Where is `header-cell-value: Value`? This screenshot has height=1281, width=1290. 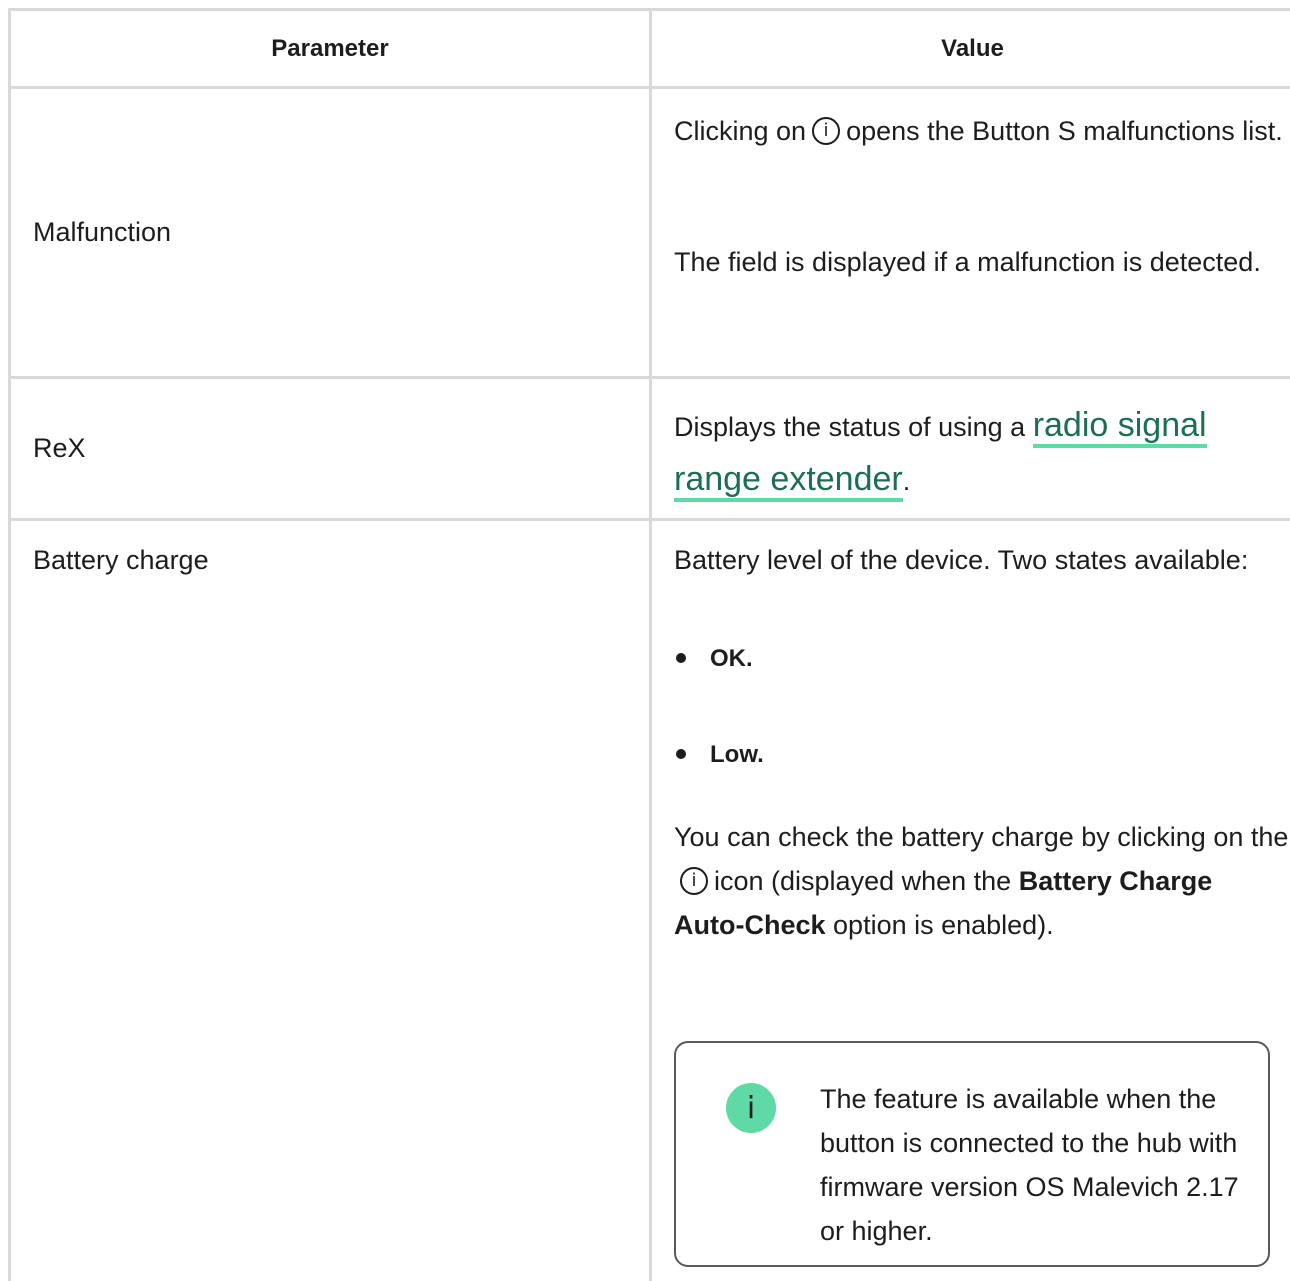
header-cell-value: Value is located at coordinates (971, 48).